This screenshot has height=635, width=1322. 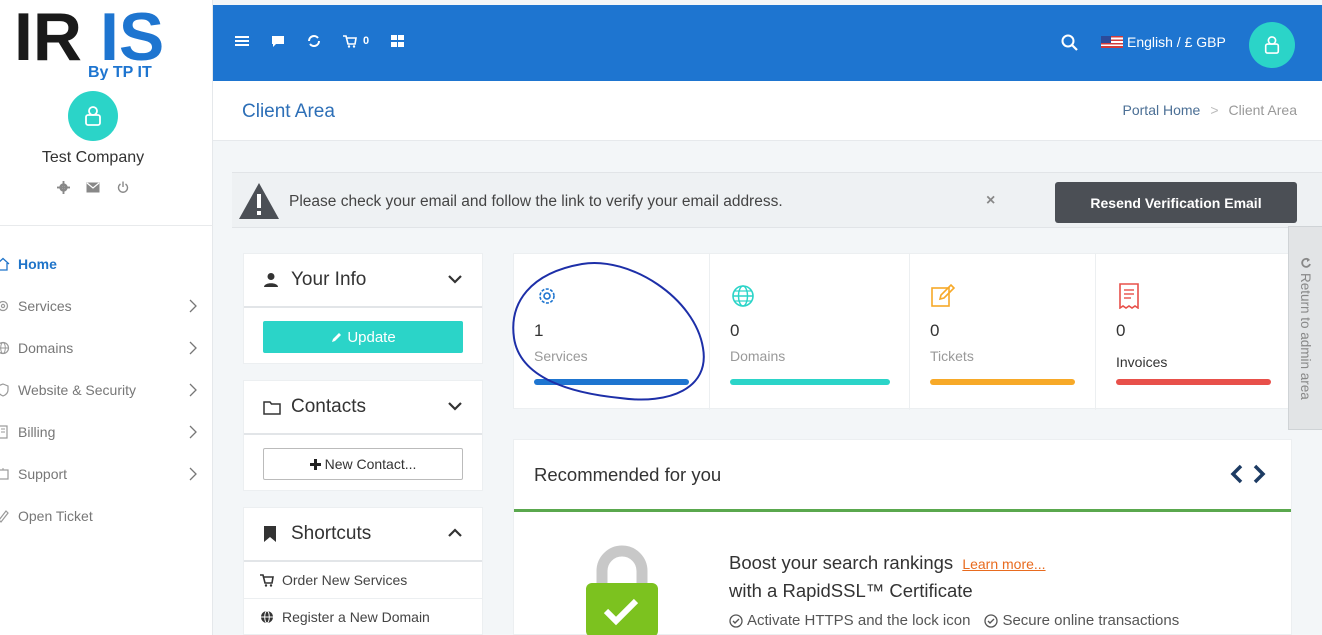 I want to click on services-count: 1, so click(x=539, y=330).